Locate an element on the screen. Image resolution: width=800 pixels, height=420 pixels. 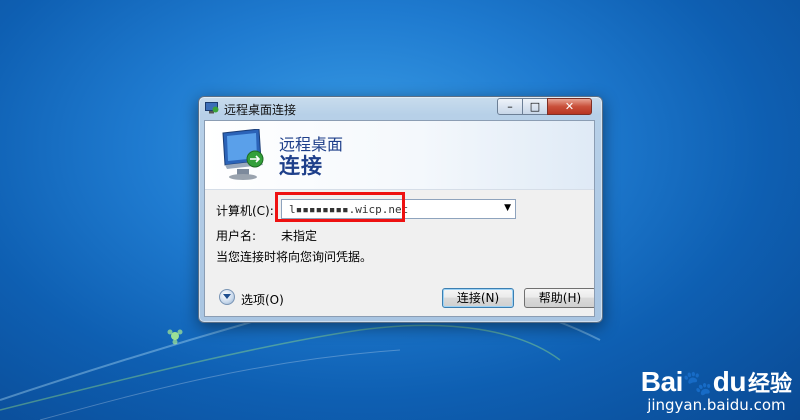
baidu-logo-text: Bai is located at coordinates (662, 381).